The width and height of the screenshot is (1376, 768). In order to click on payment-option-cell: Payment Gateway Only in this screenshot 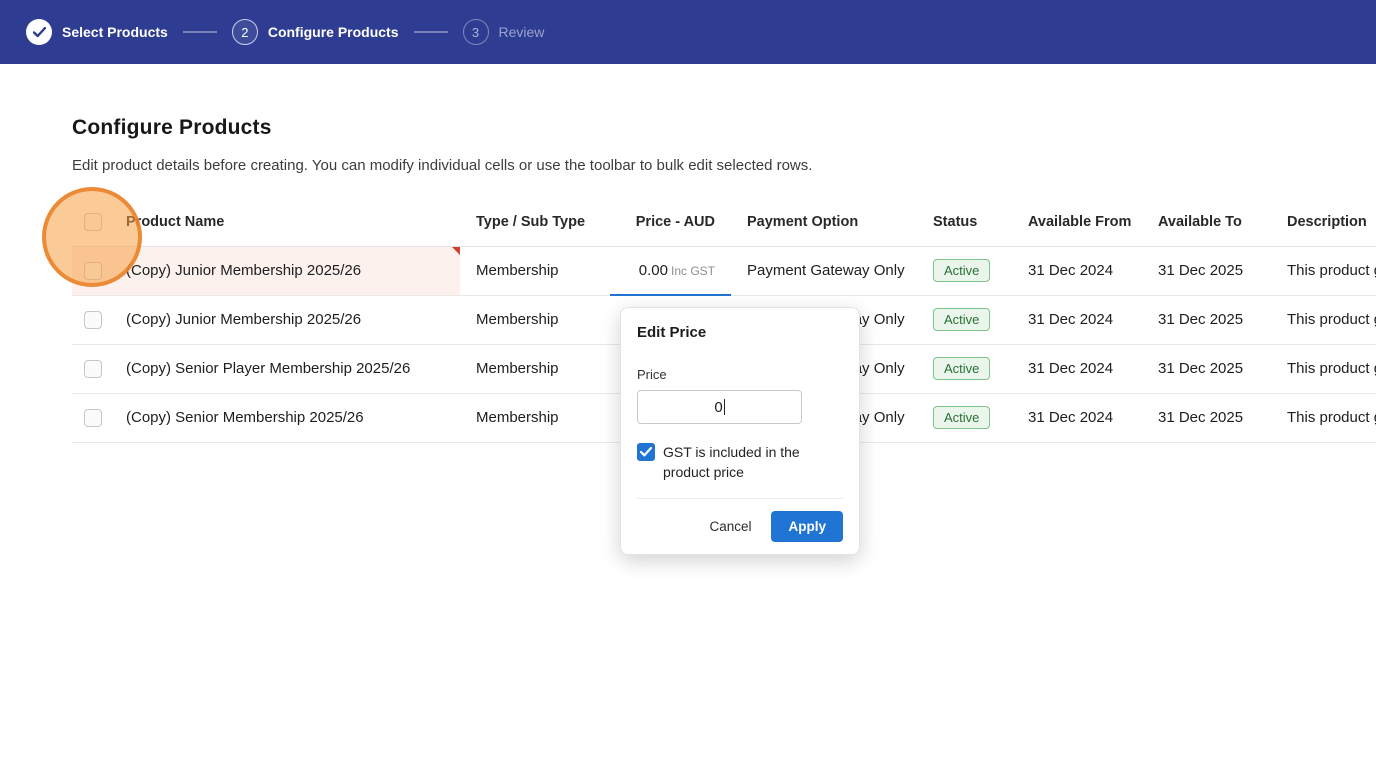, I will do `click(824, 271)`.